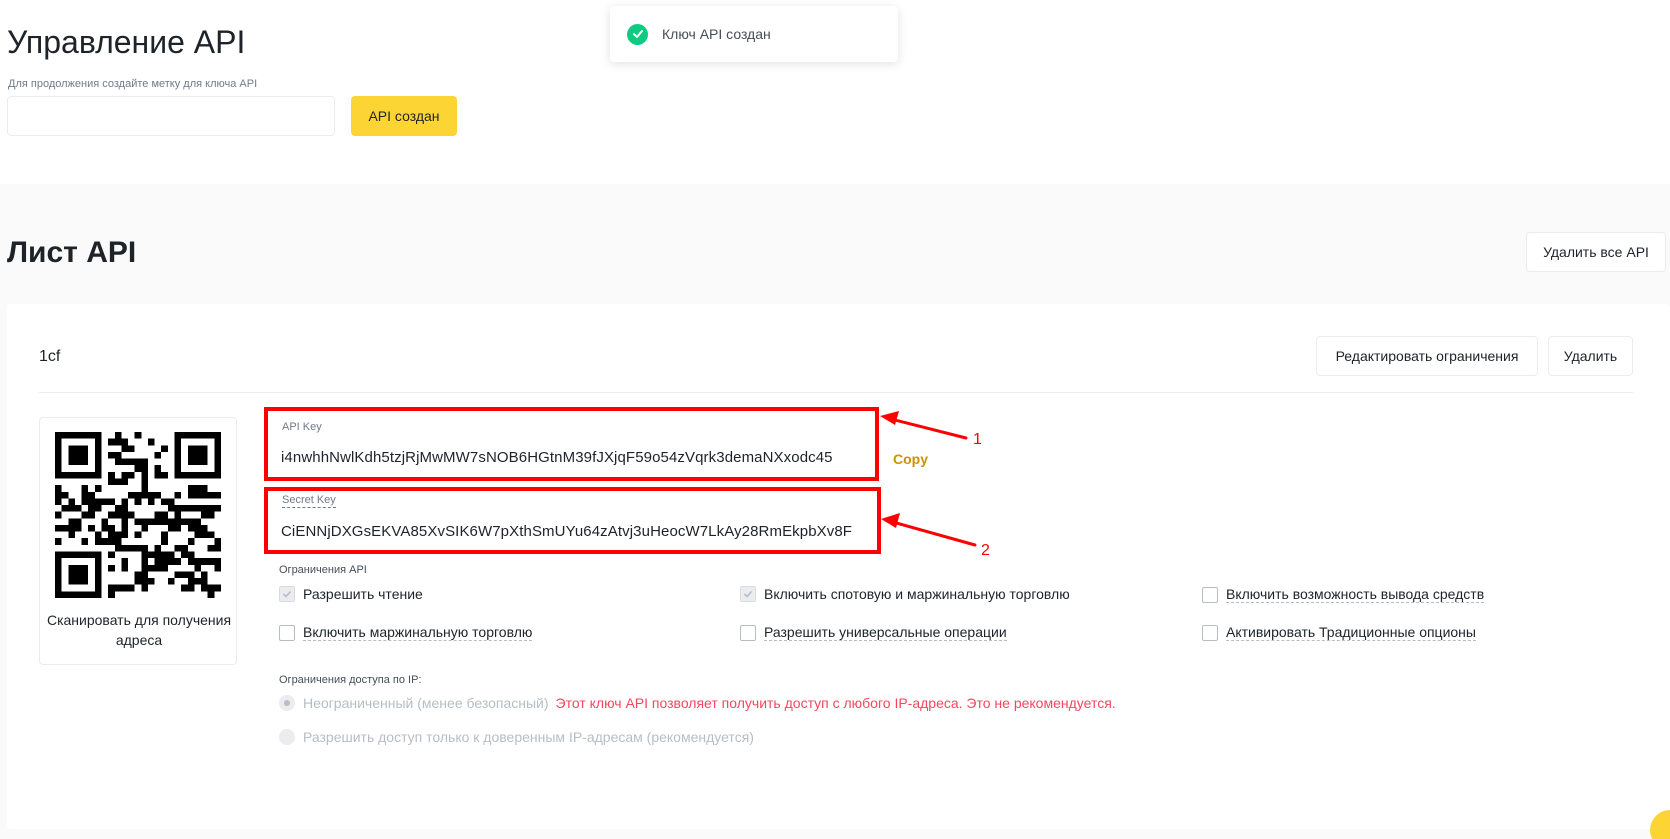 This screenshot has height=839, width=1670. Describe the element at coordinates (171, 116) in the screenshot. I see `api-label-input` at that location.